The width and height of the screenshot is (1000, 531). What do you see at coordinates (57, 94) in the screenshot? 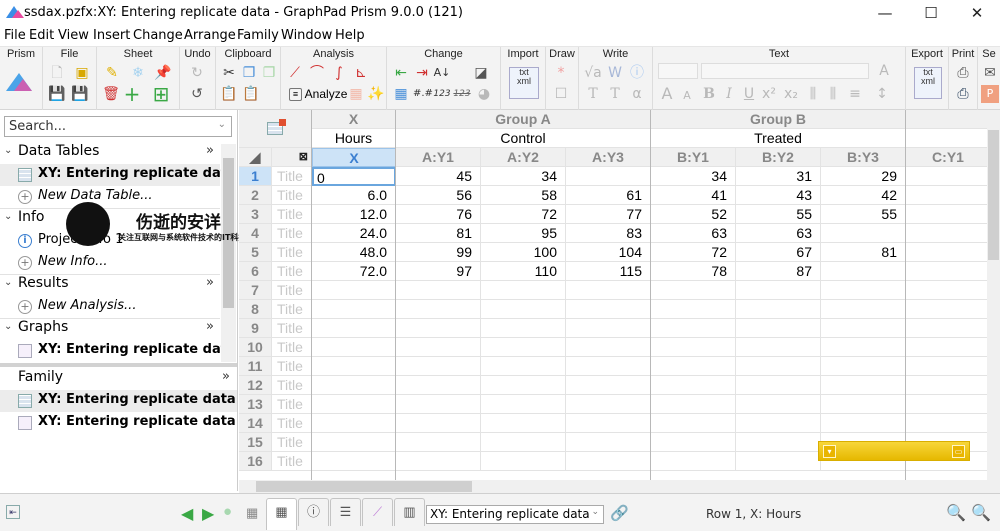
I see `save-icon: 💾` at bounding box center [57, 94].